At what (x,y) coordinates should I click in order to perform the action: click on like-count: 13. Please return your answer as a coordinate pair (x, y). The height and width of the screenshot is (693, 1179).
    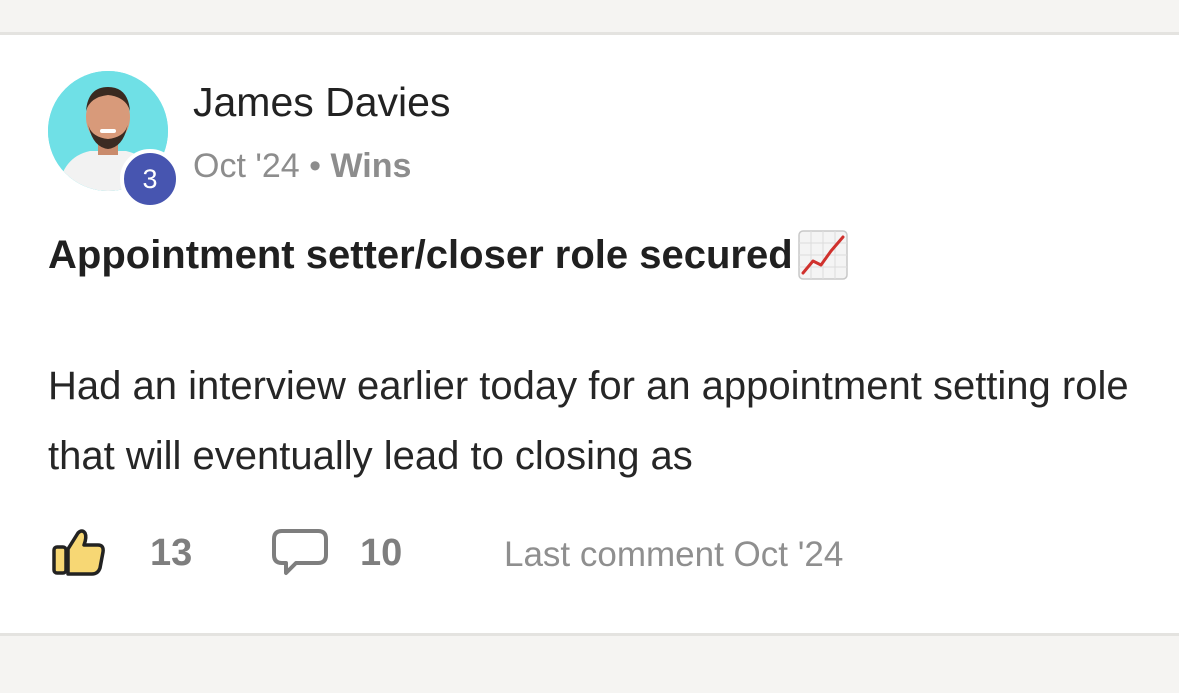
    Looking at the image, I should click on (171, 553).